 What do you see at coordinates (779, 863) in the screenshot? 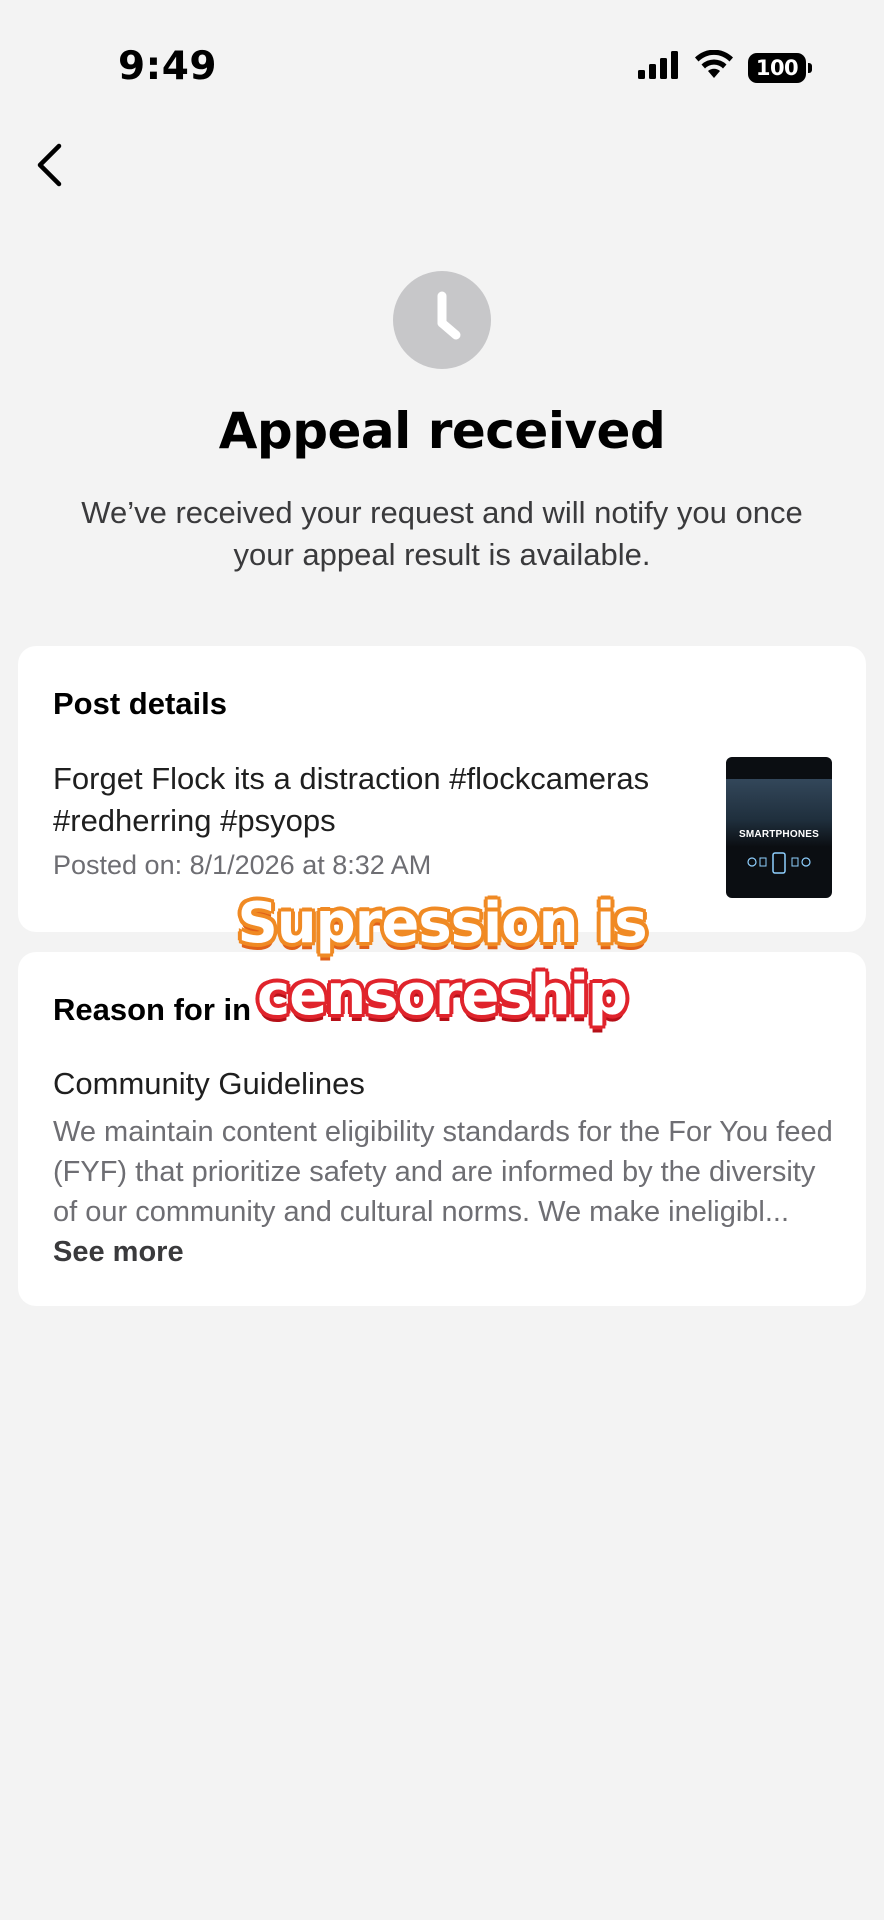
I see `phone-icon` at bounding box center [779, 863].